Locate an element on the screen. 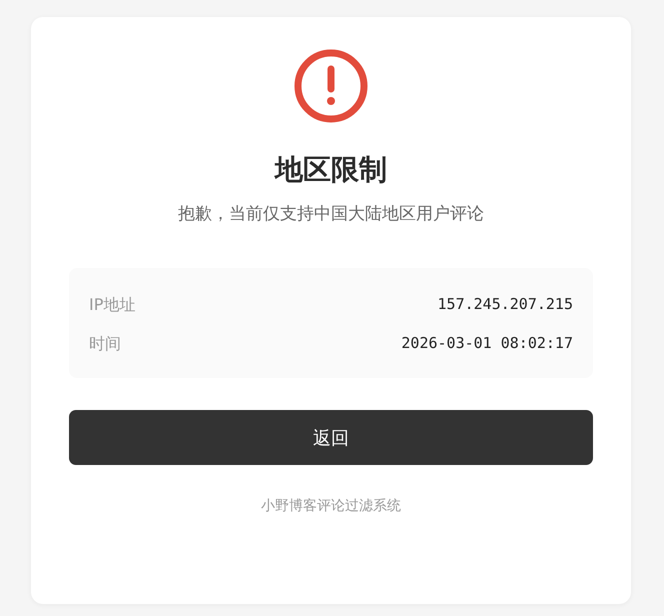 This screenshot has height=616, width=664. back-button: 返回 is located at coordinates (331, 437).